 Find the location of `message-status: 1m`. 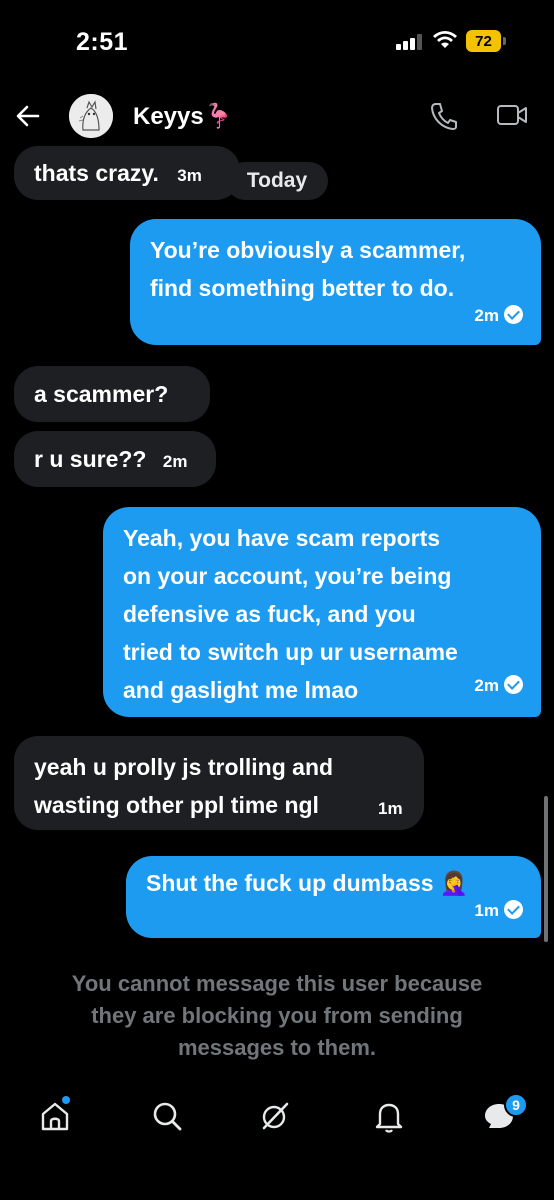

message-status: 1m is located at coordinates (498, 911).